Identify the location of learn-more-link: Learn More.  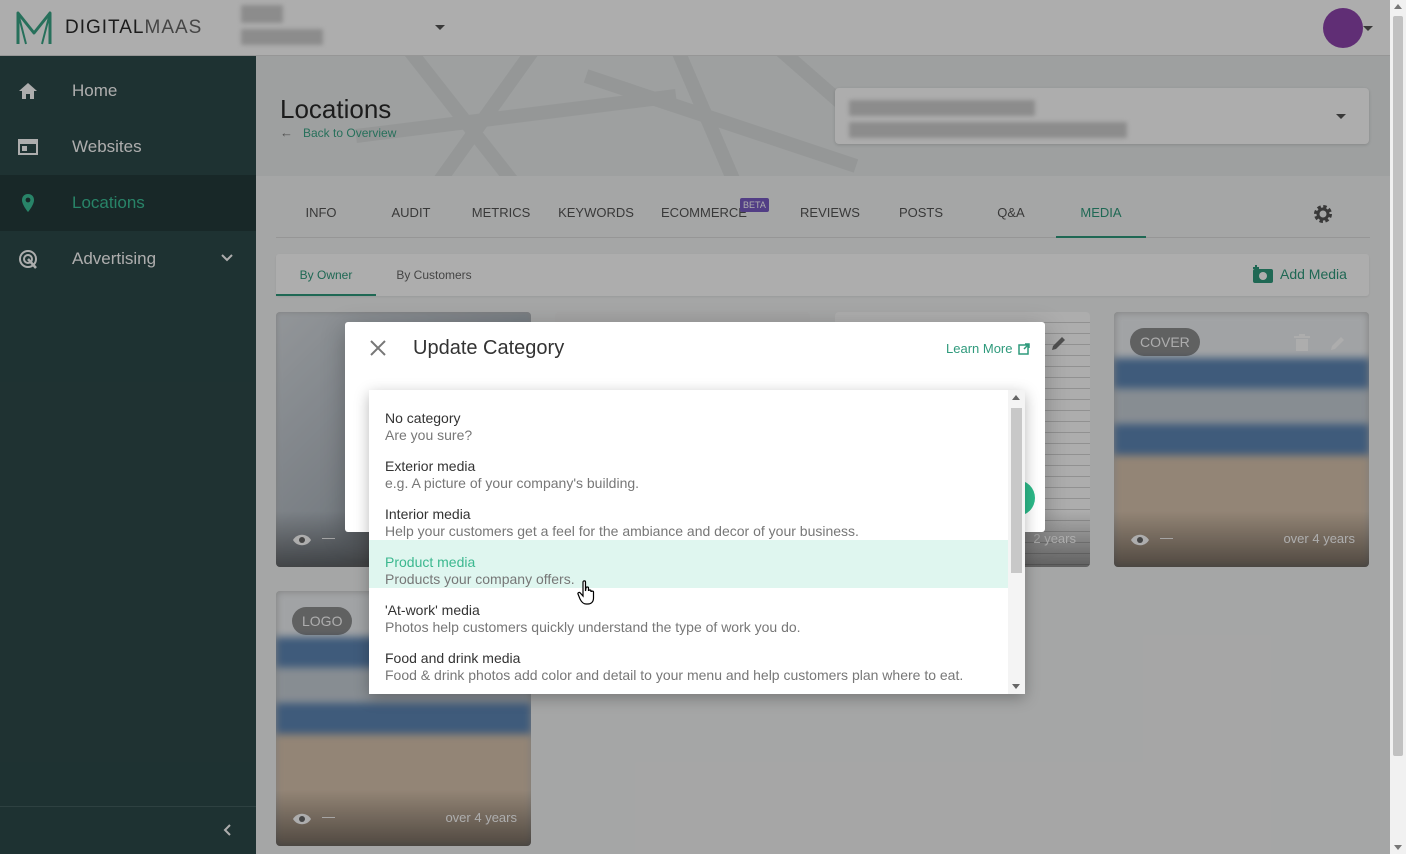
(988, 348).